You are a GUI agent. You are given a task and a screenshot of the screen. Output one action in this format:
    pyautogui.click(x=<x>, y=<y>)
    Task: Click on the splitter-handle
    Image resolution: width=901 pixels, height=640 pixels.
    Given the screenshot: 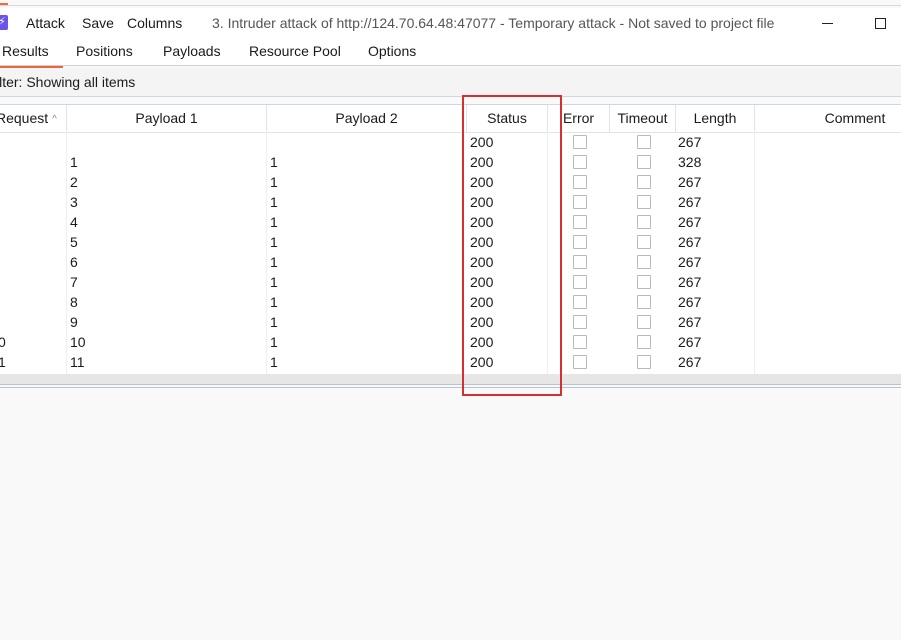 What is the action you would take?
    pyautogui.click(x=450, y=387)
    